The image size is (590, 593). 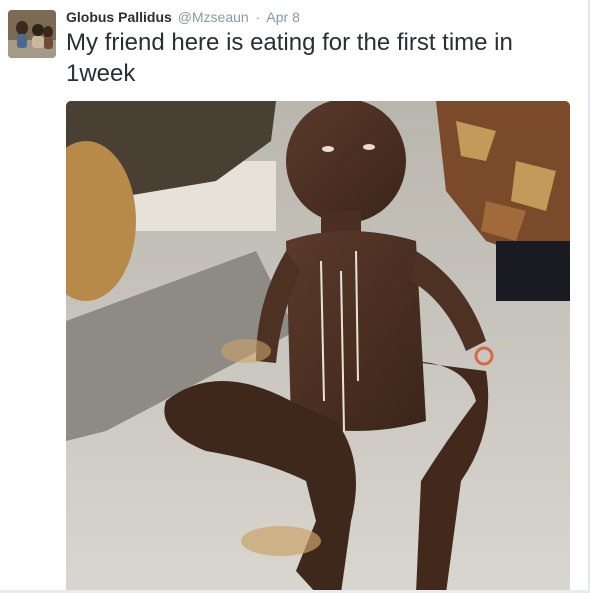 What do you see at coordinates (119, 17) in the screenshot?
I see `author-fullname: Globus Pallidus` at bounding box center [119, 17].